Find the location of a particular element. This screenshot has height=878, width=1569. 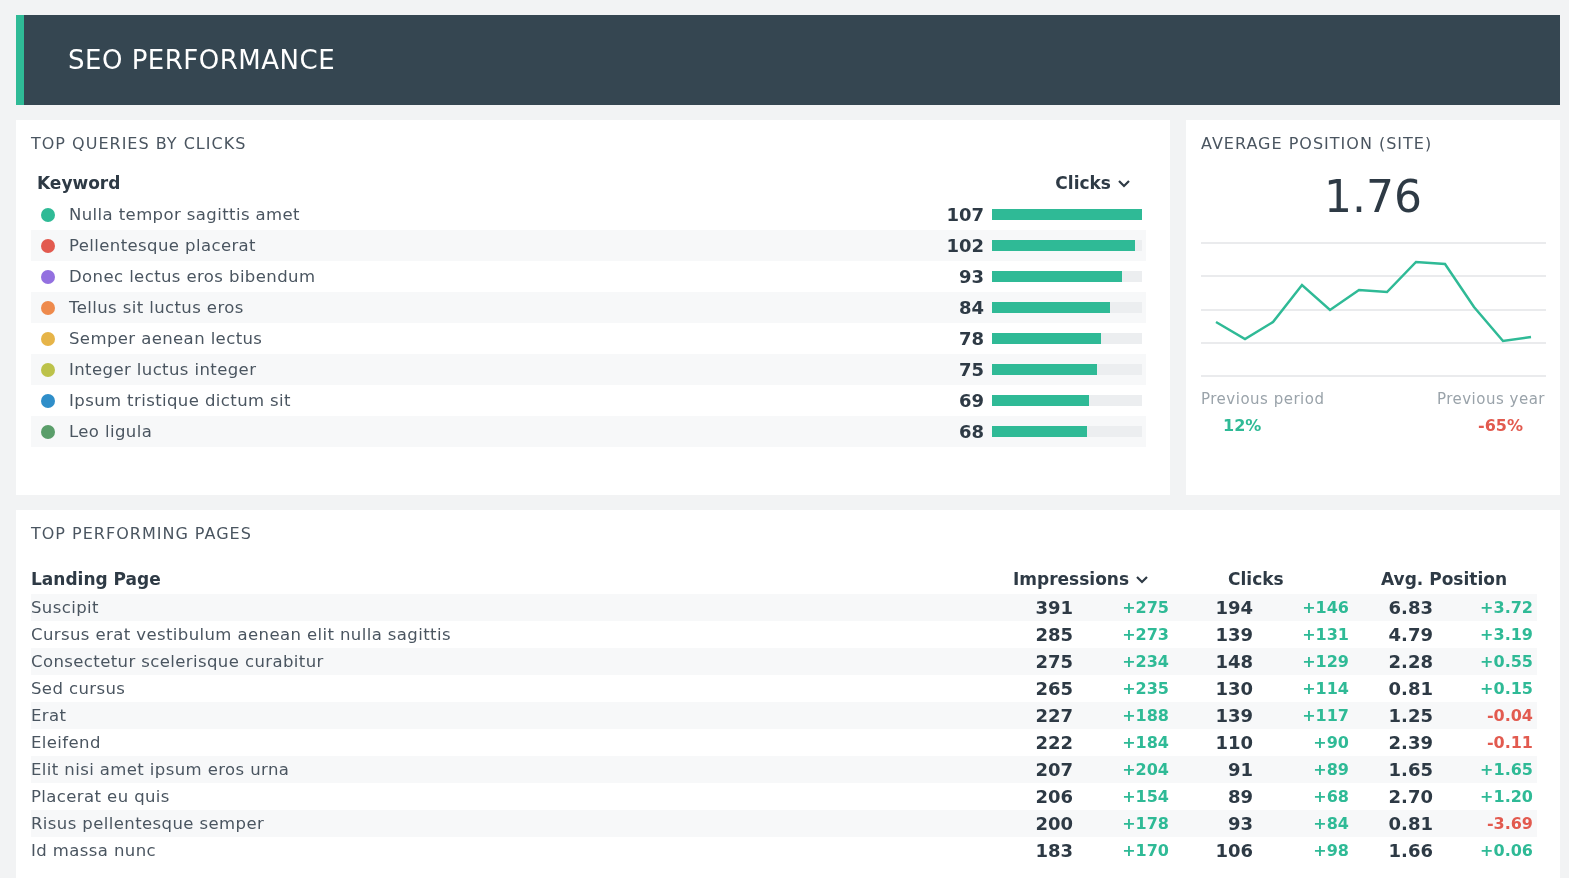

change-value: -0.11 is located at coordinates (1509, 742).